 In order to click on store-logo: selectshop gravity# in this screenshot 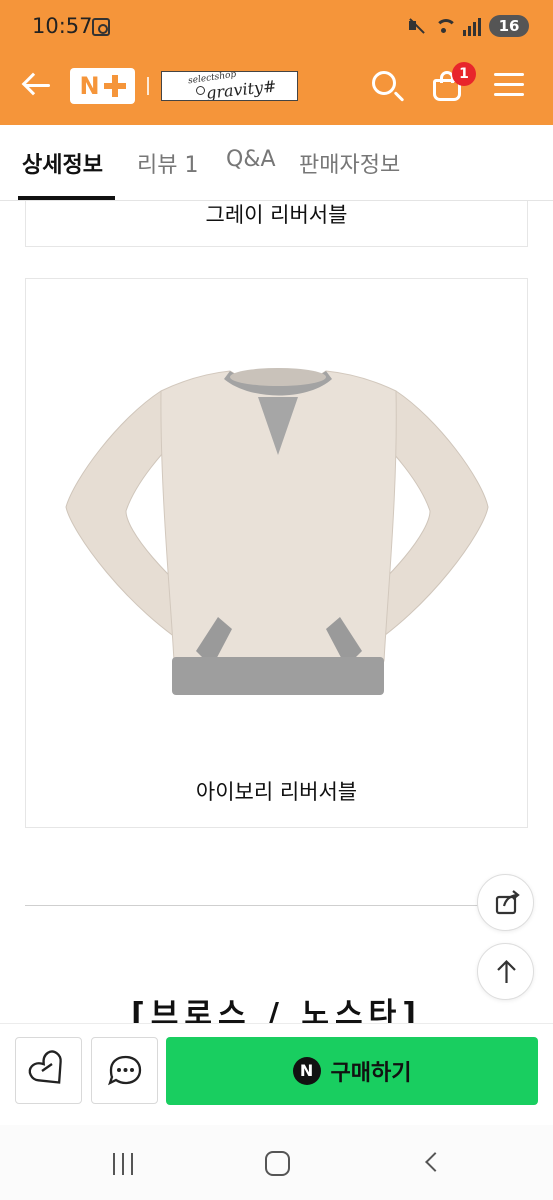, I will do `click(229, 86)`.